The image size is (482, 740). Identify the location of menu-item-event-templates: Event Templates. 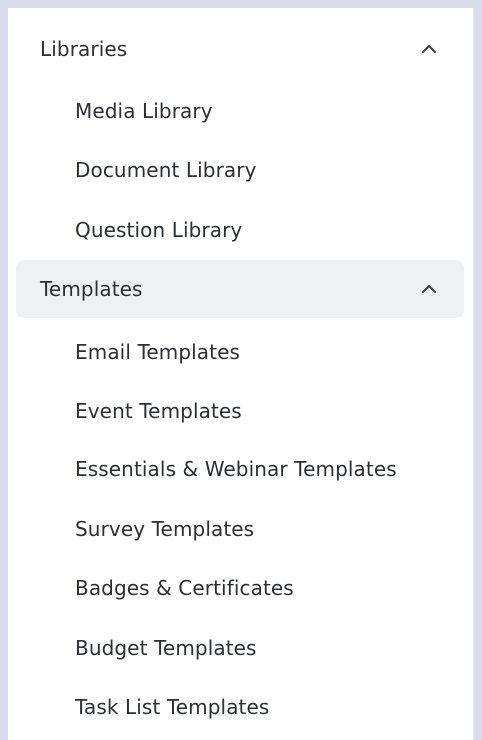
(158, 411).